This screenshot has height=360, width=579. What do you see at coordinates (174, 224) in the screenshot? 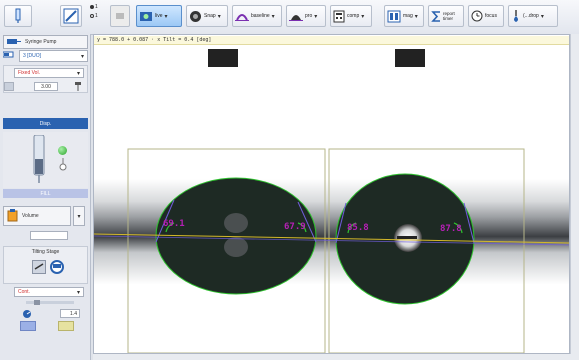
I see `drop-1-left-angle-label: 69.1` at bounding box center [174, 224].